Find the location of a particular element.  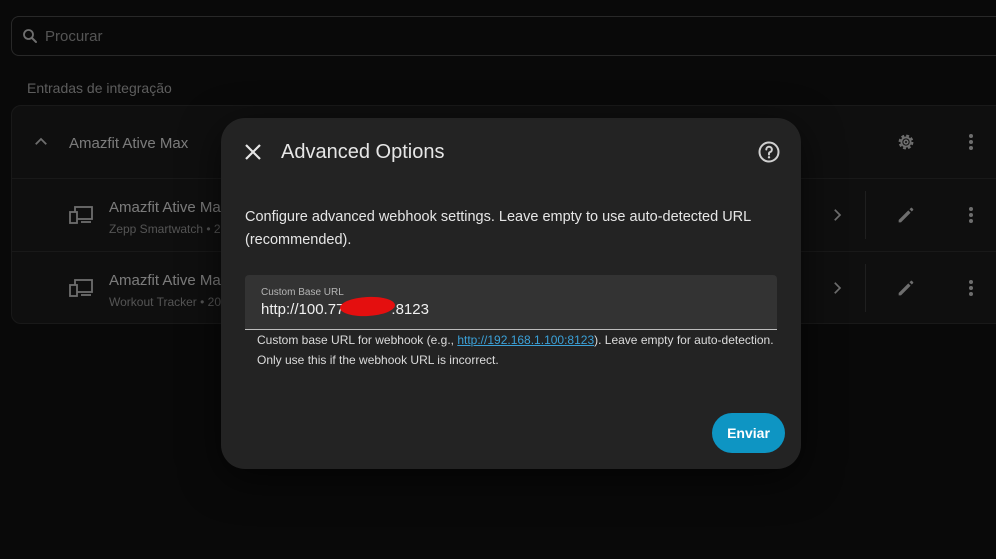

field-value-suffix: :8123 is located at coordinates (410, 309).